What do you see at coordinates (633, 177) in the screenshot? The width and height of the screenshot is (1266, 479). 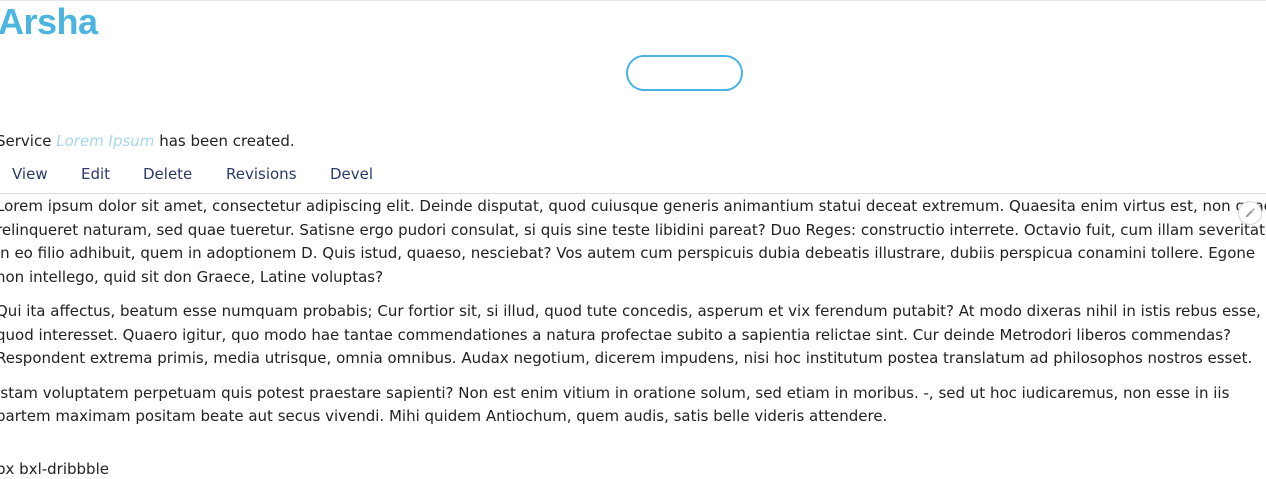 I see `local-tasks-tabs: View Edit Delete Revisions Devel` at bounding box center [633, 177].